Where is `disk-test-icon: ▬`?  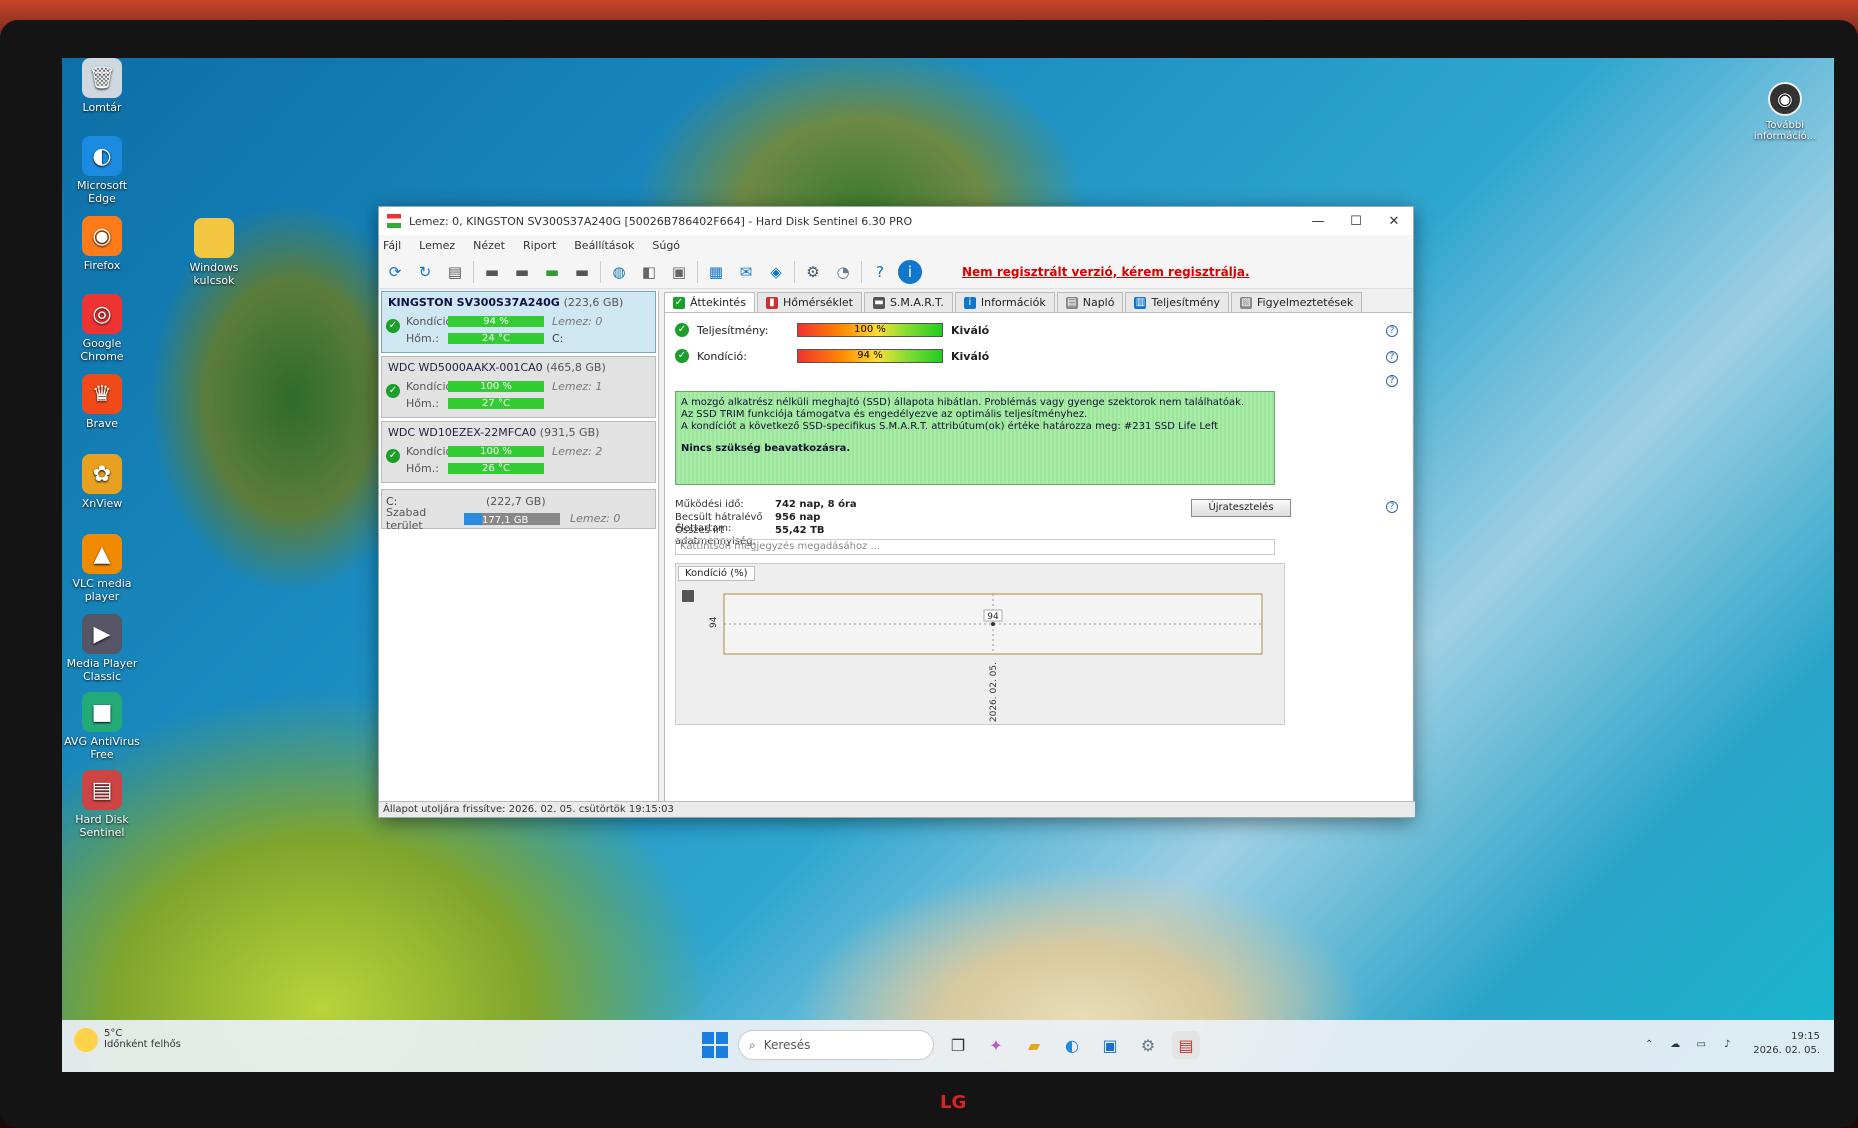 disk-test-icon: ▬ is located at coordinates (492, 272).